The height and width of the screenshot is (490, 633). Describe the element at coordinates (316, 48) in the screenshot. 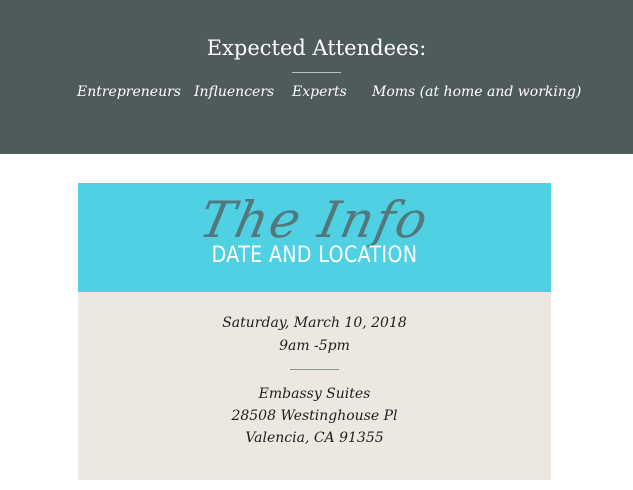

I see `expected-attendees-heading: Expected Attendees:` at that location.